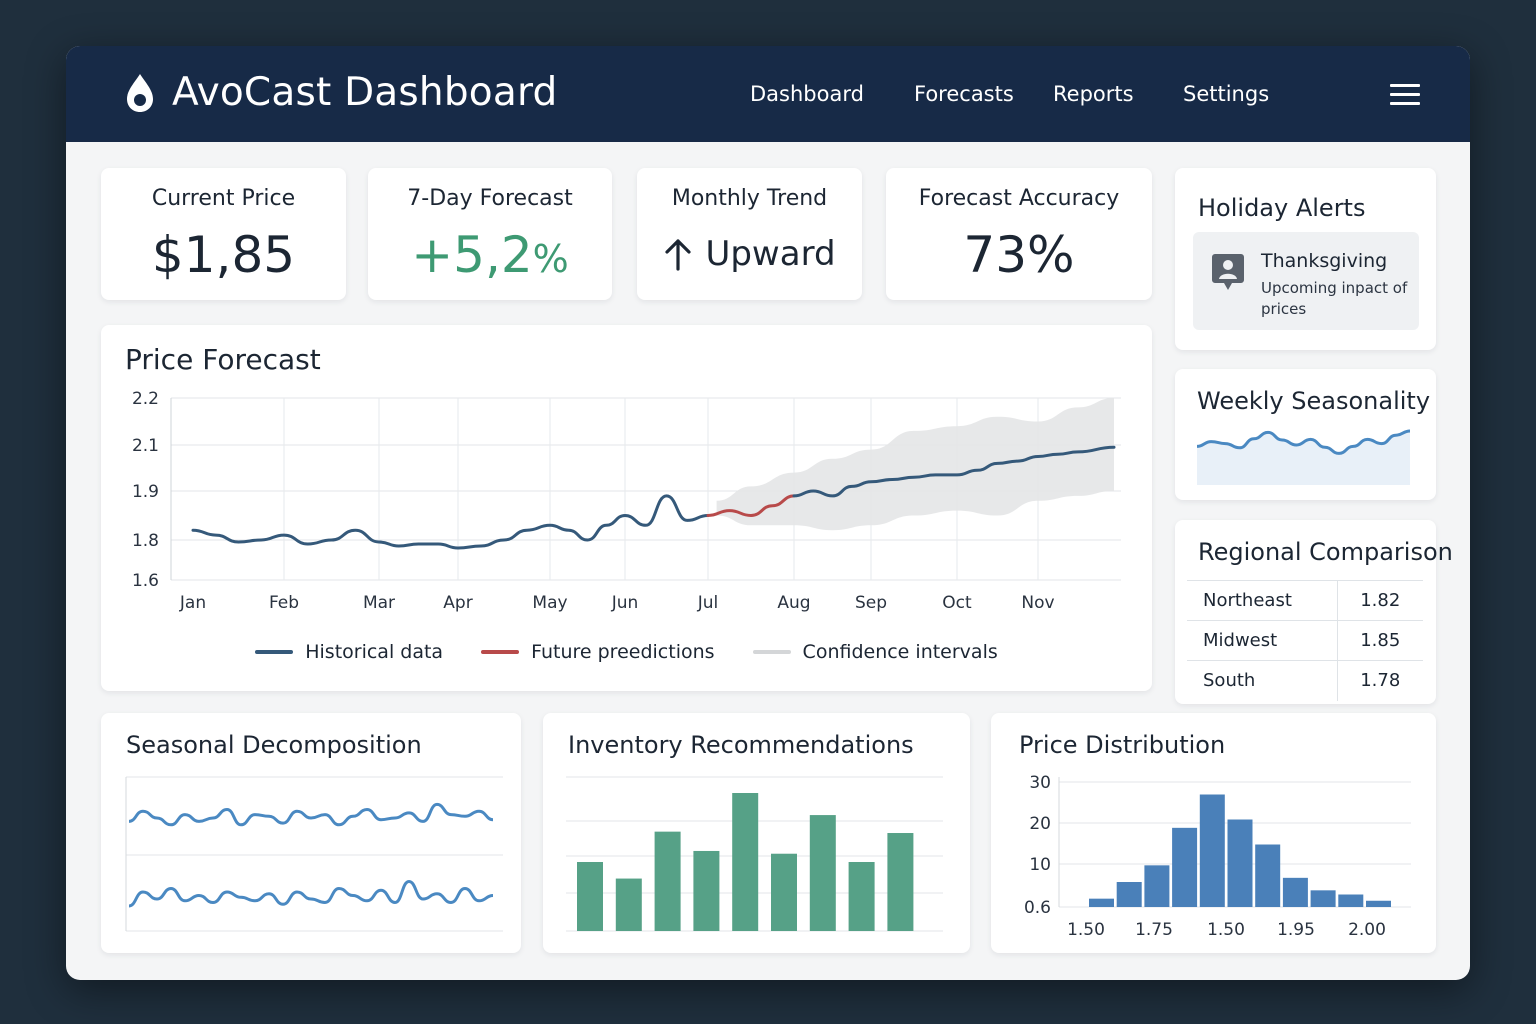 This screenshot has height=1024, width=1536. What do you see at coordinates (1296, 930) in the screenshot?
I see `x-tick-label: 1.95` at bounding box center [1296, 930].